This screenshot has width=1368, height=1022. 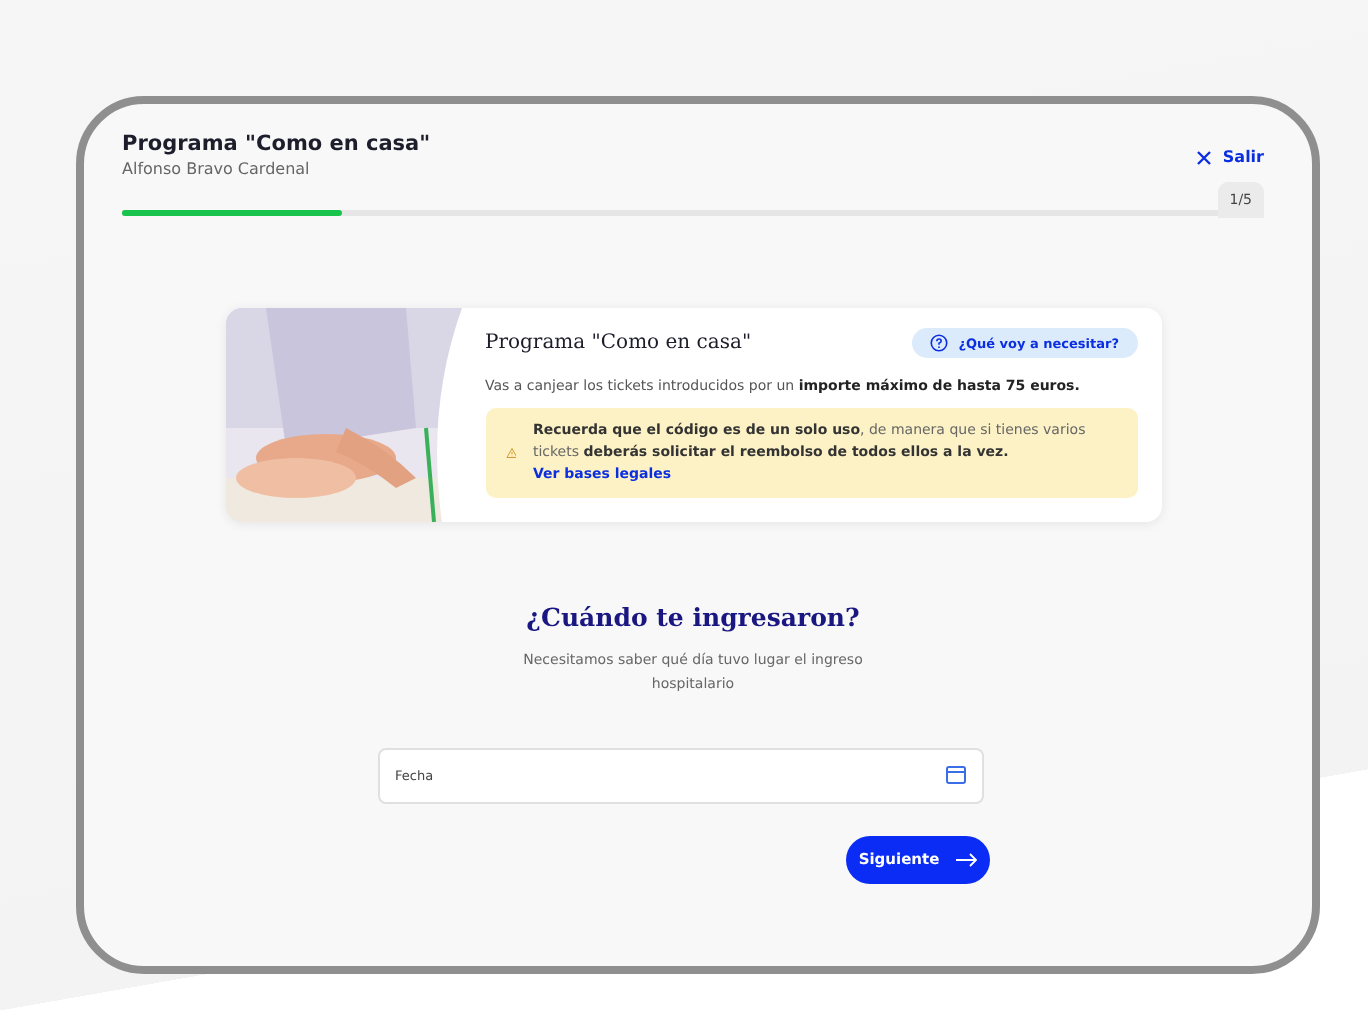 I want to click on question-title: ¿Cuándo te ingresaron?, so click(x=693, y=617).